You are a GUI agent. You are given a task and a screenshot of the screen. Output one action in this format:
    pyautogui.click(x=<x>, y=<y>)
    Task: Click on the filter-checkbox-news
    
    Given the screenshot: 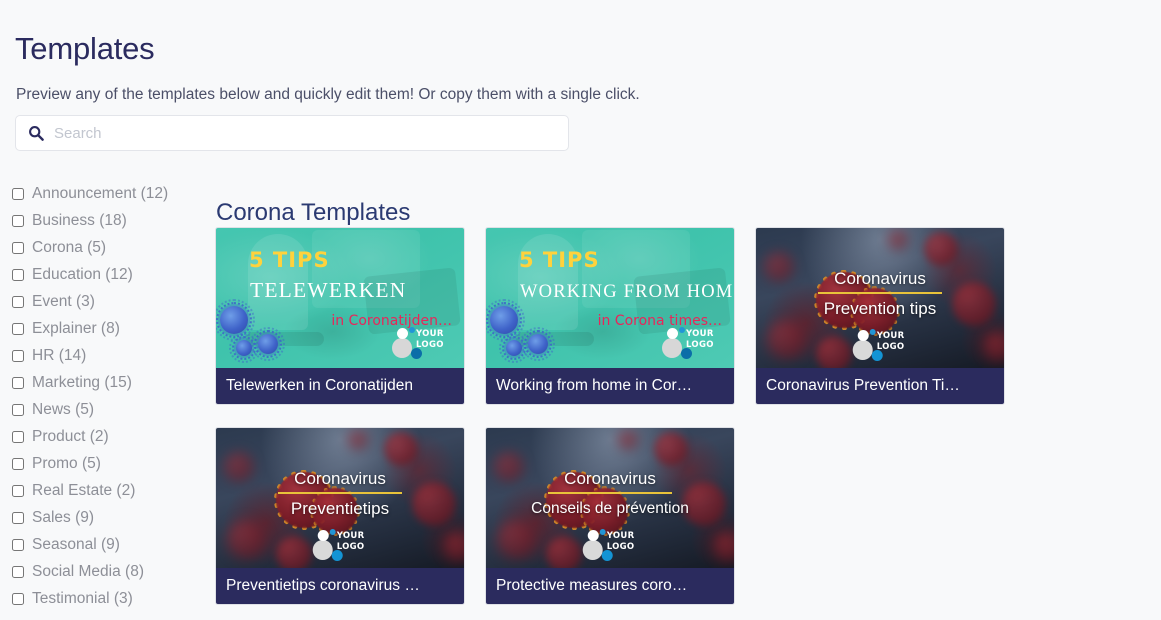 What is the action you would take?
    pyautogui.click(x=18, y=409)
    